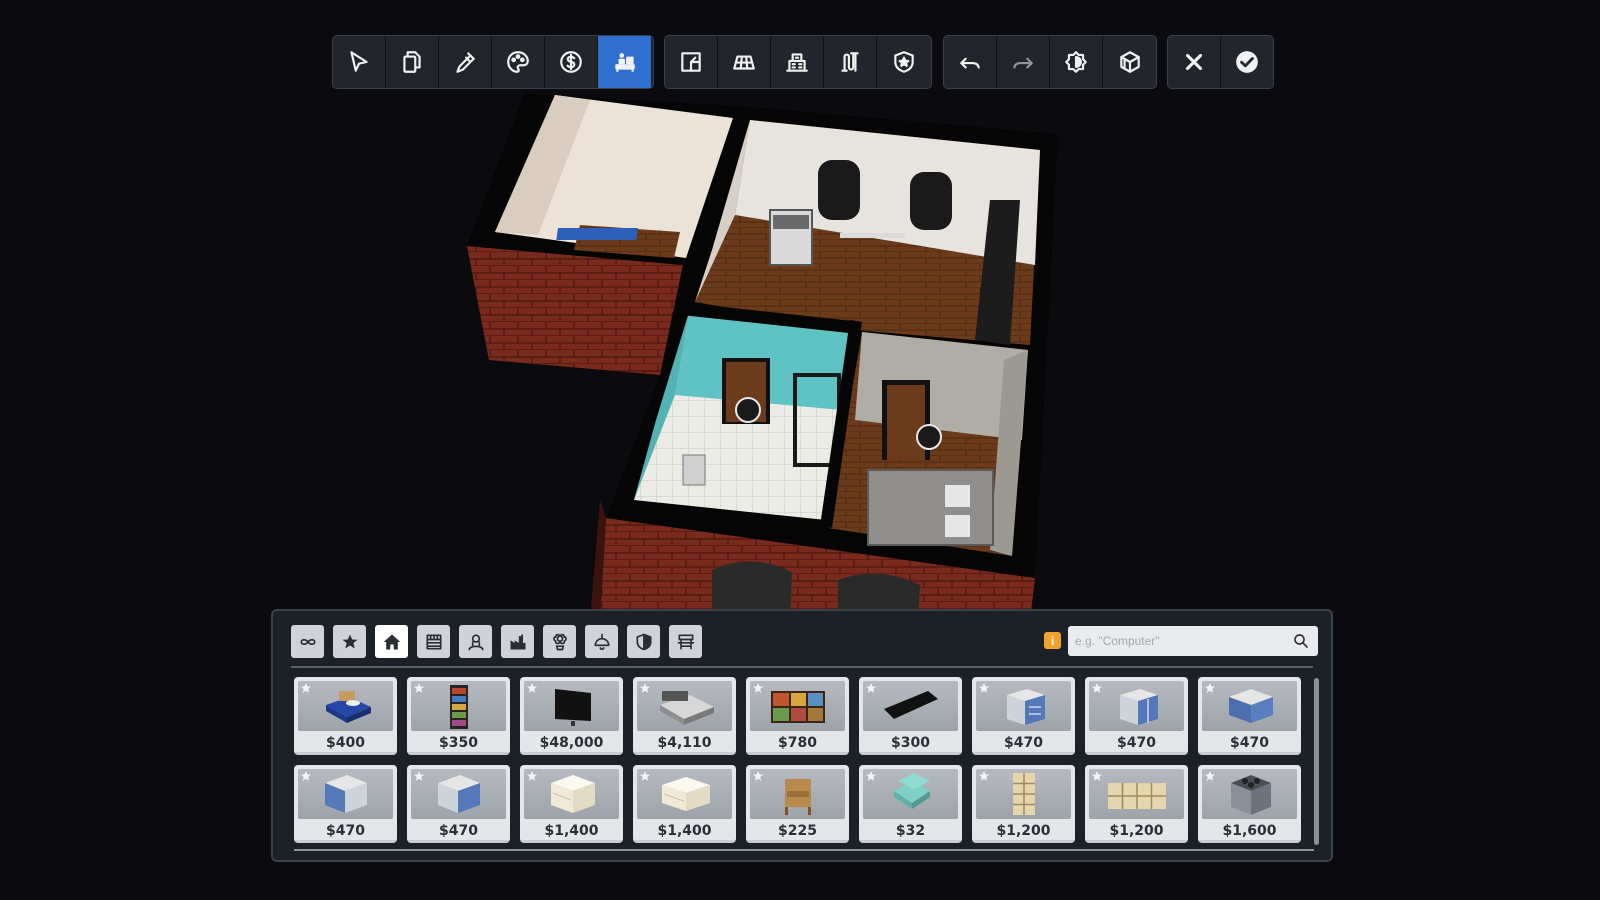 The width and height of the screenshot is (1600, 900). I want to click on catalog-item: $780, so click(797, 716).